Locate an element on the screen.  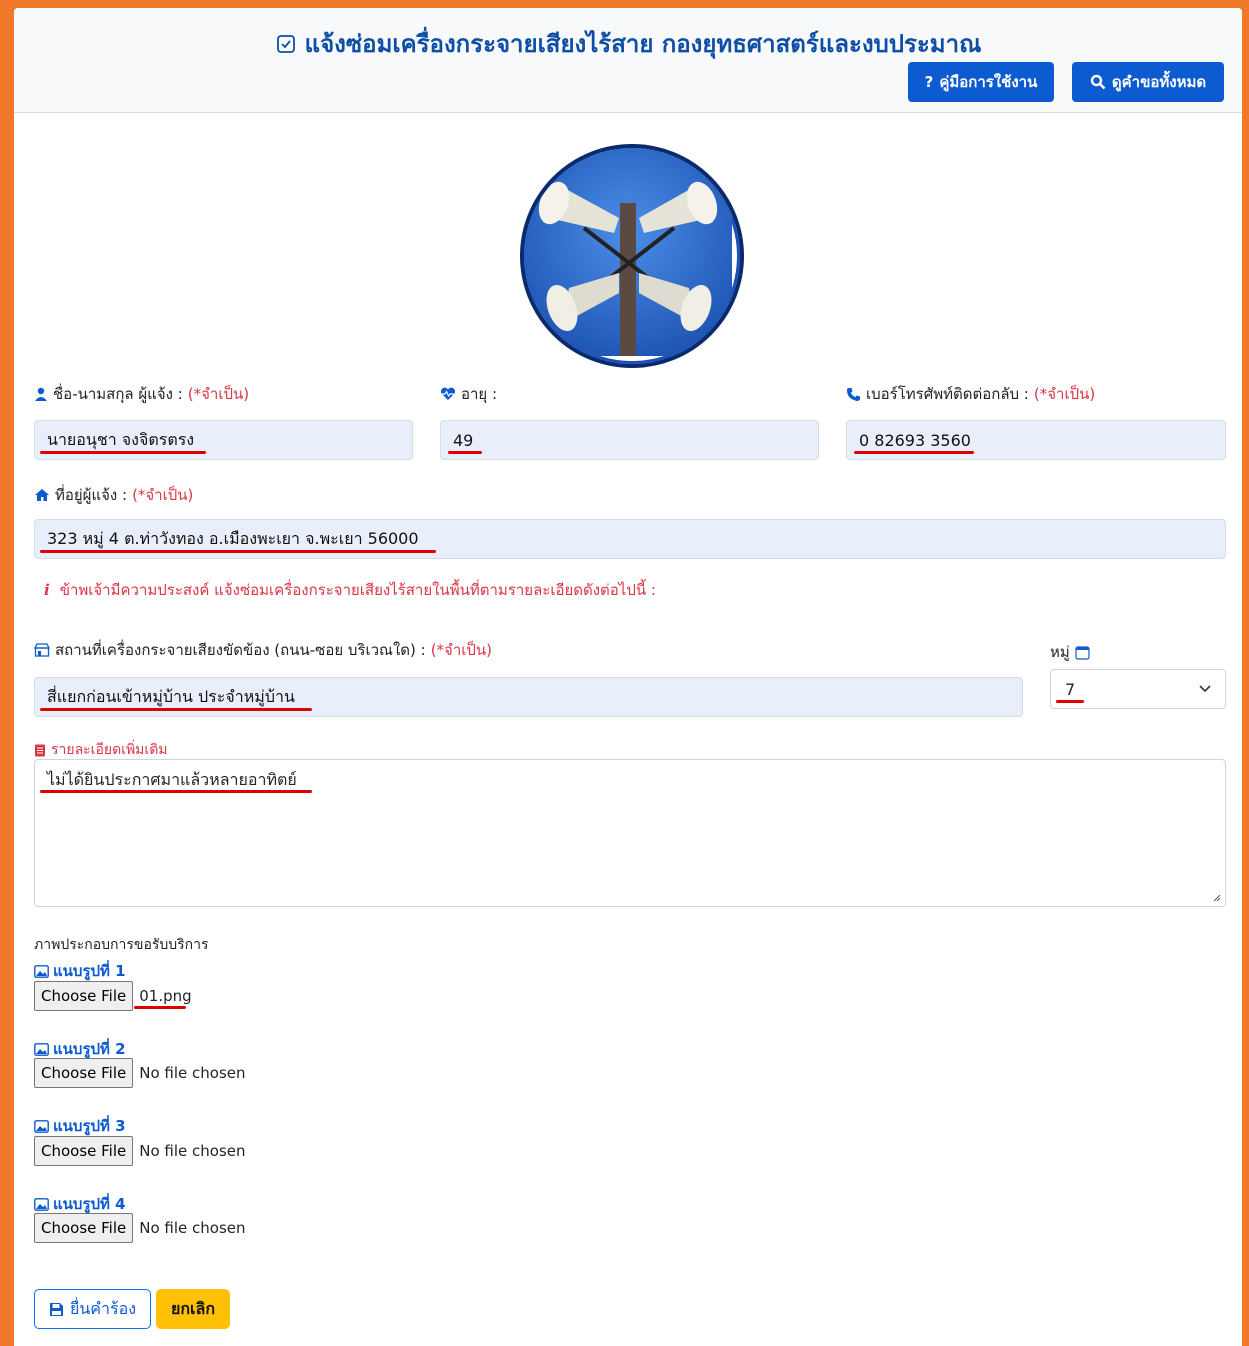
name-label-text: ชื่อ-นามสกุล ผู้แจ้ง : is located at coordinates (118, 394).